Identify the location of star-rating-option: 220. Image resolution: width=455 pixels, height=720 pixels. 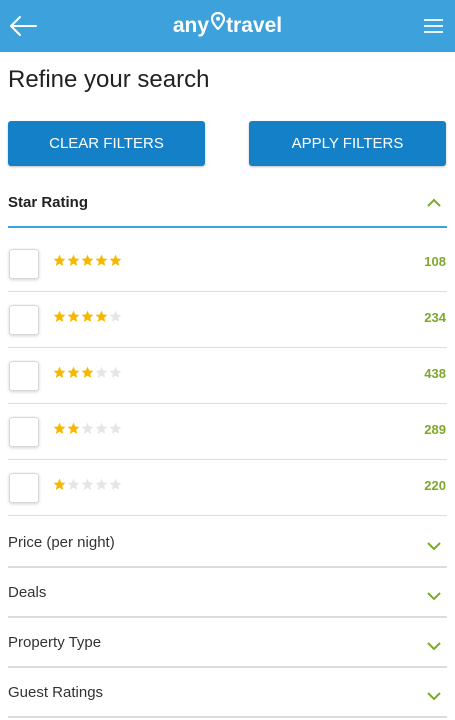
(227, 488).